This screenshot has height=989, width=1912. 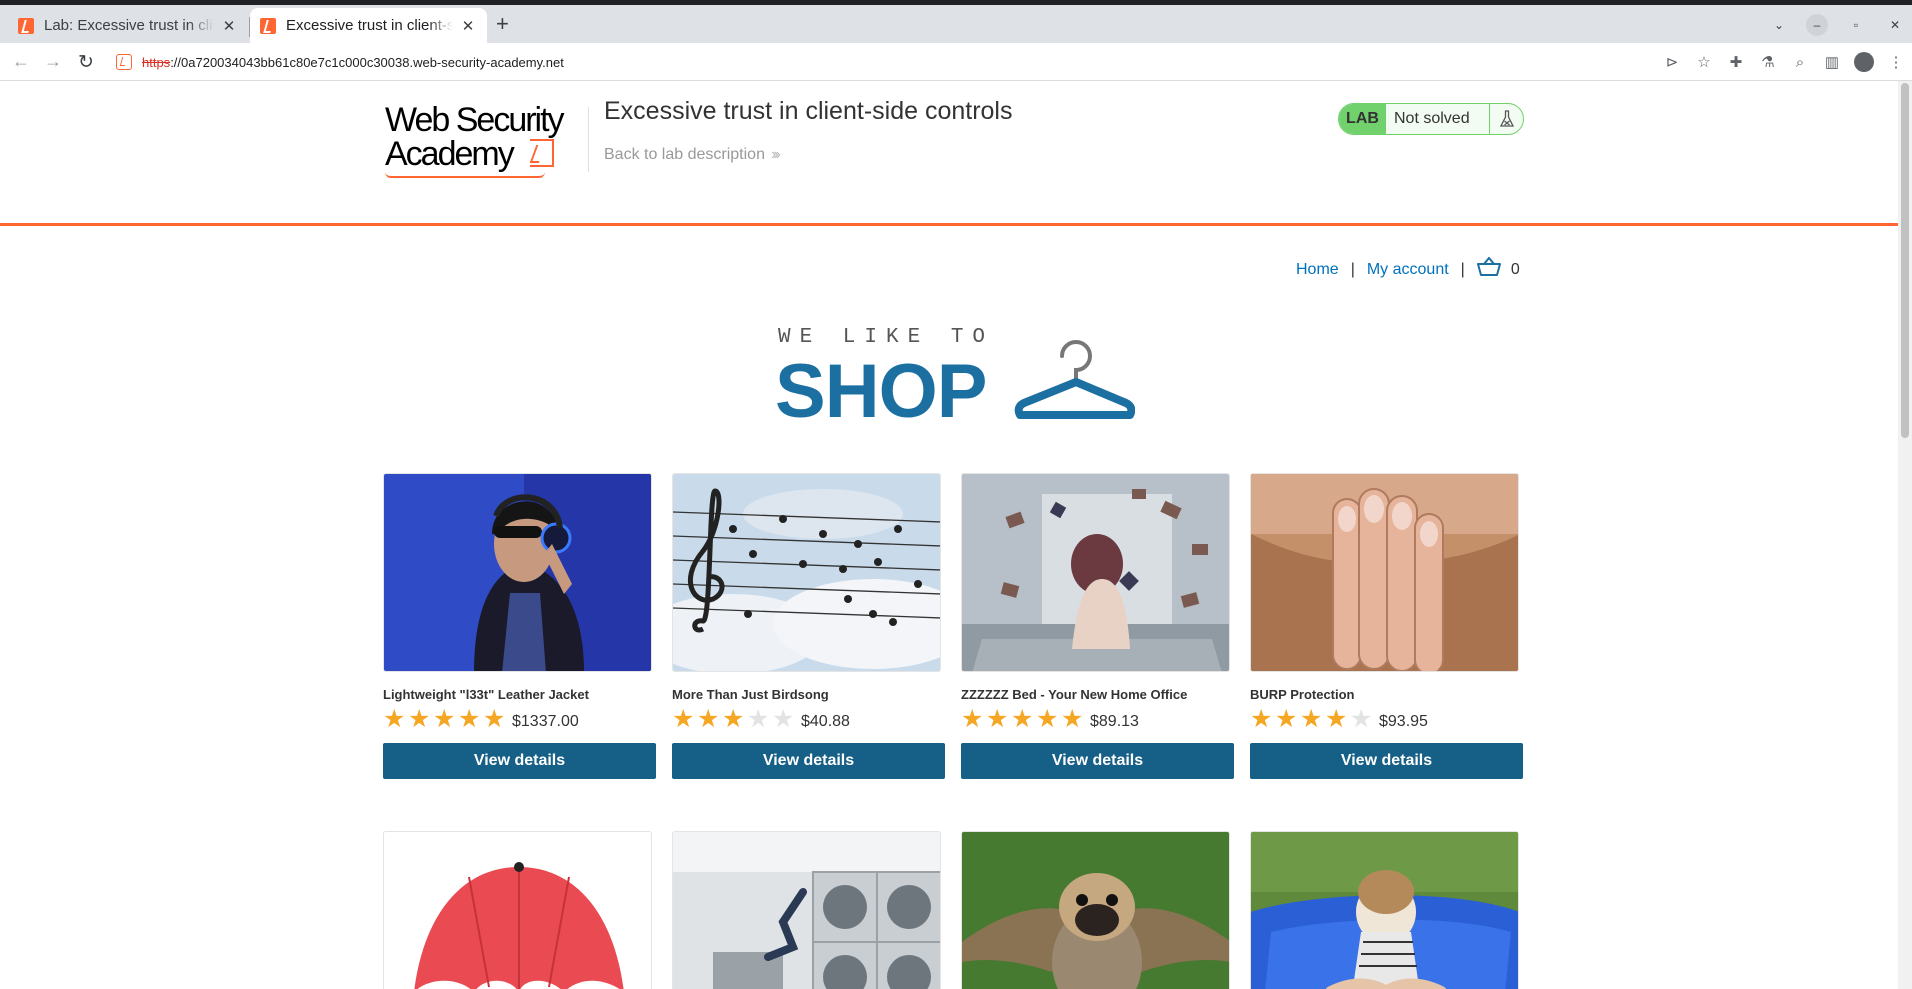 What do you see at coordinates (684, 154) in the screenshot?
I see `back-link-label: Back to lab description` at bounding box center [684, 154].